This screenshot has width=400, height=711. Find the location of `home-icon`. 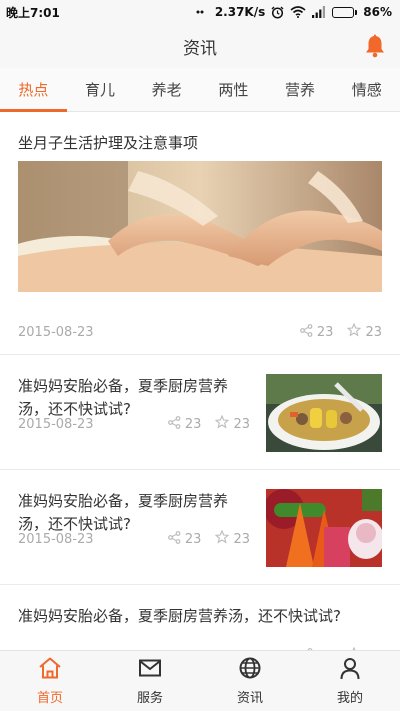

home-icon is located at coordinates (50, 670).